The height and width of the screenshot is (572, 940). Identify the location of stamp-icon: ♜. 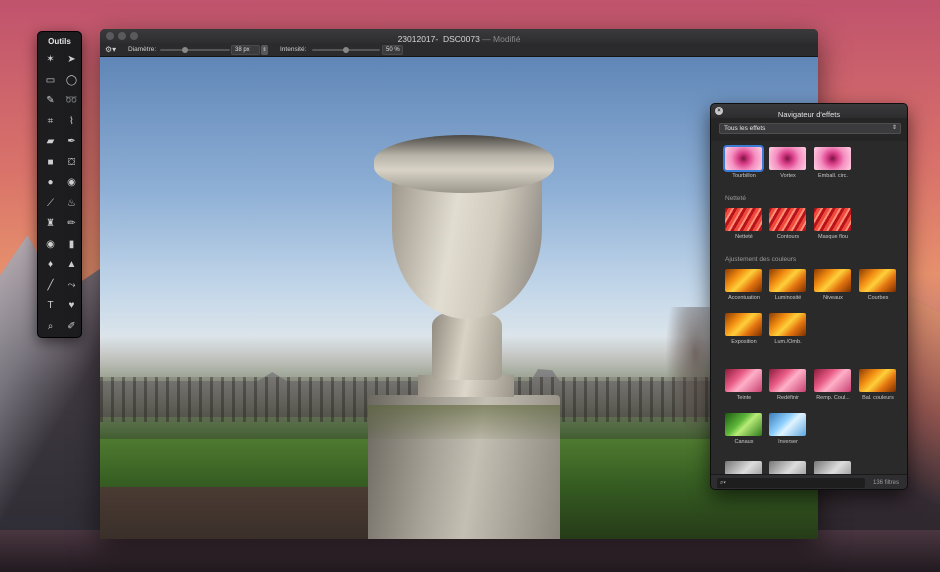
(50, 224).